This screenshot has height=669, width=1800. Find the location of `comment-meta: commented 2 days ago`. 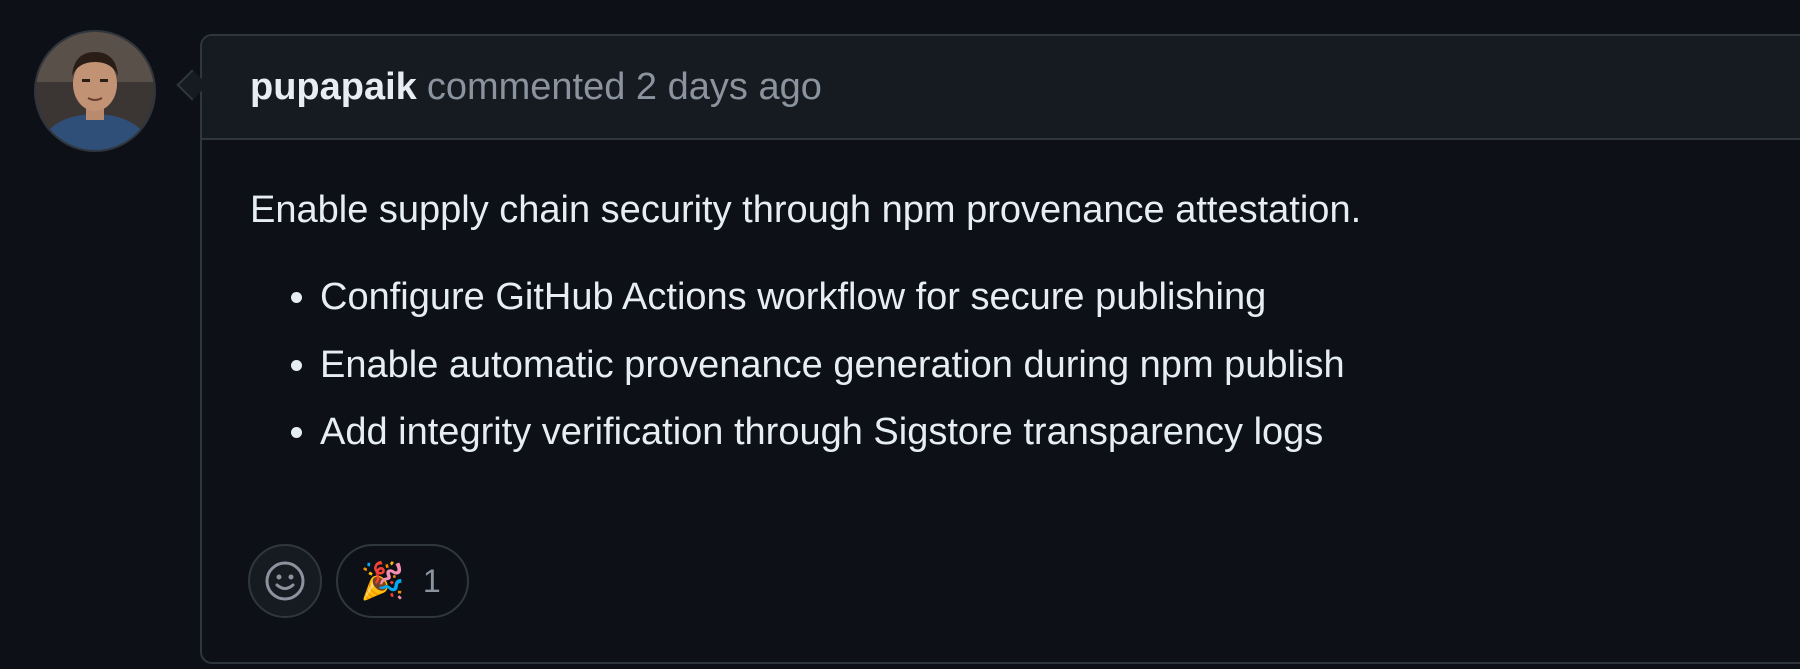

comment-meta: commented 2 days ago is located at coordinates (624, 87).